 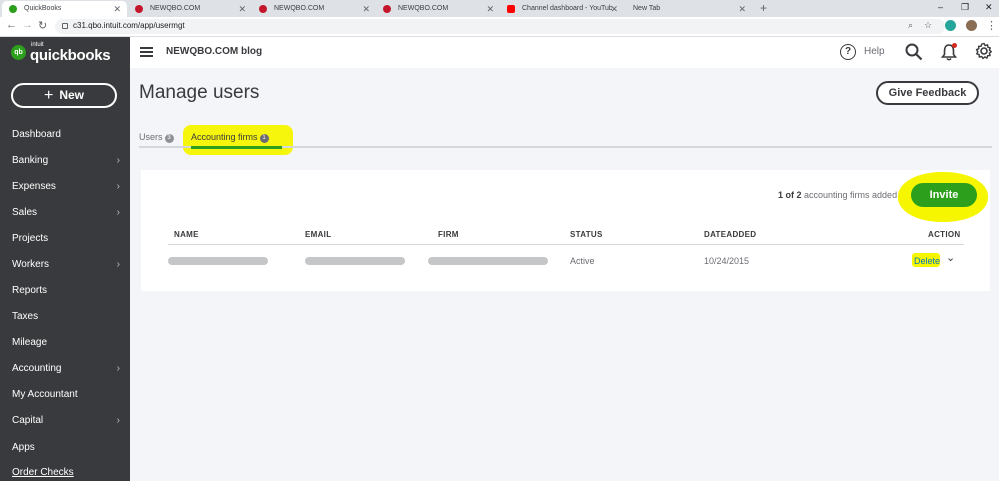 What do you see at coordinates (928, 25) in the screenshot?
I see `bookmark-star-icon: ☆` at bounding box center [928, 25].